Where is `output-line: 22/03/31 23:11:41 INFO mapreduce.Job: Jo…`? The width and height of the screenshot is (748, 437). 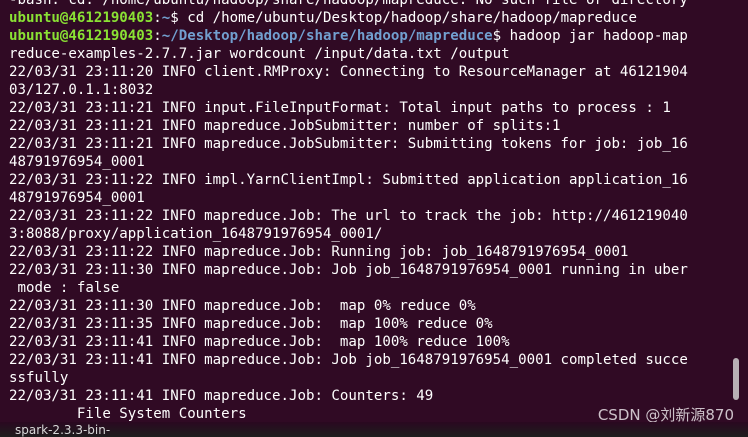 output-line: 22/03/31 23:11:41 INFO mapreduce.Job: Jo… is located at coordinates (348, 360).